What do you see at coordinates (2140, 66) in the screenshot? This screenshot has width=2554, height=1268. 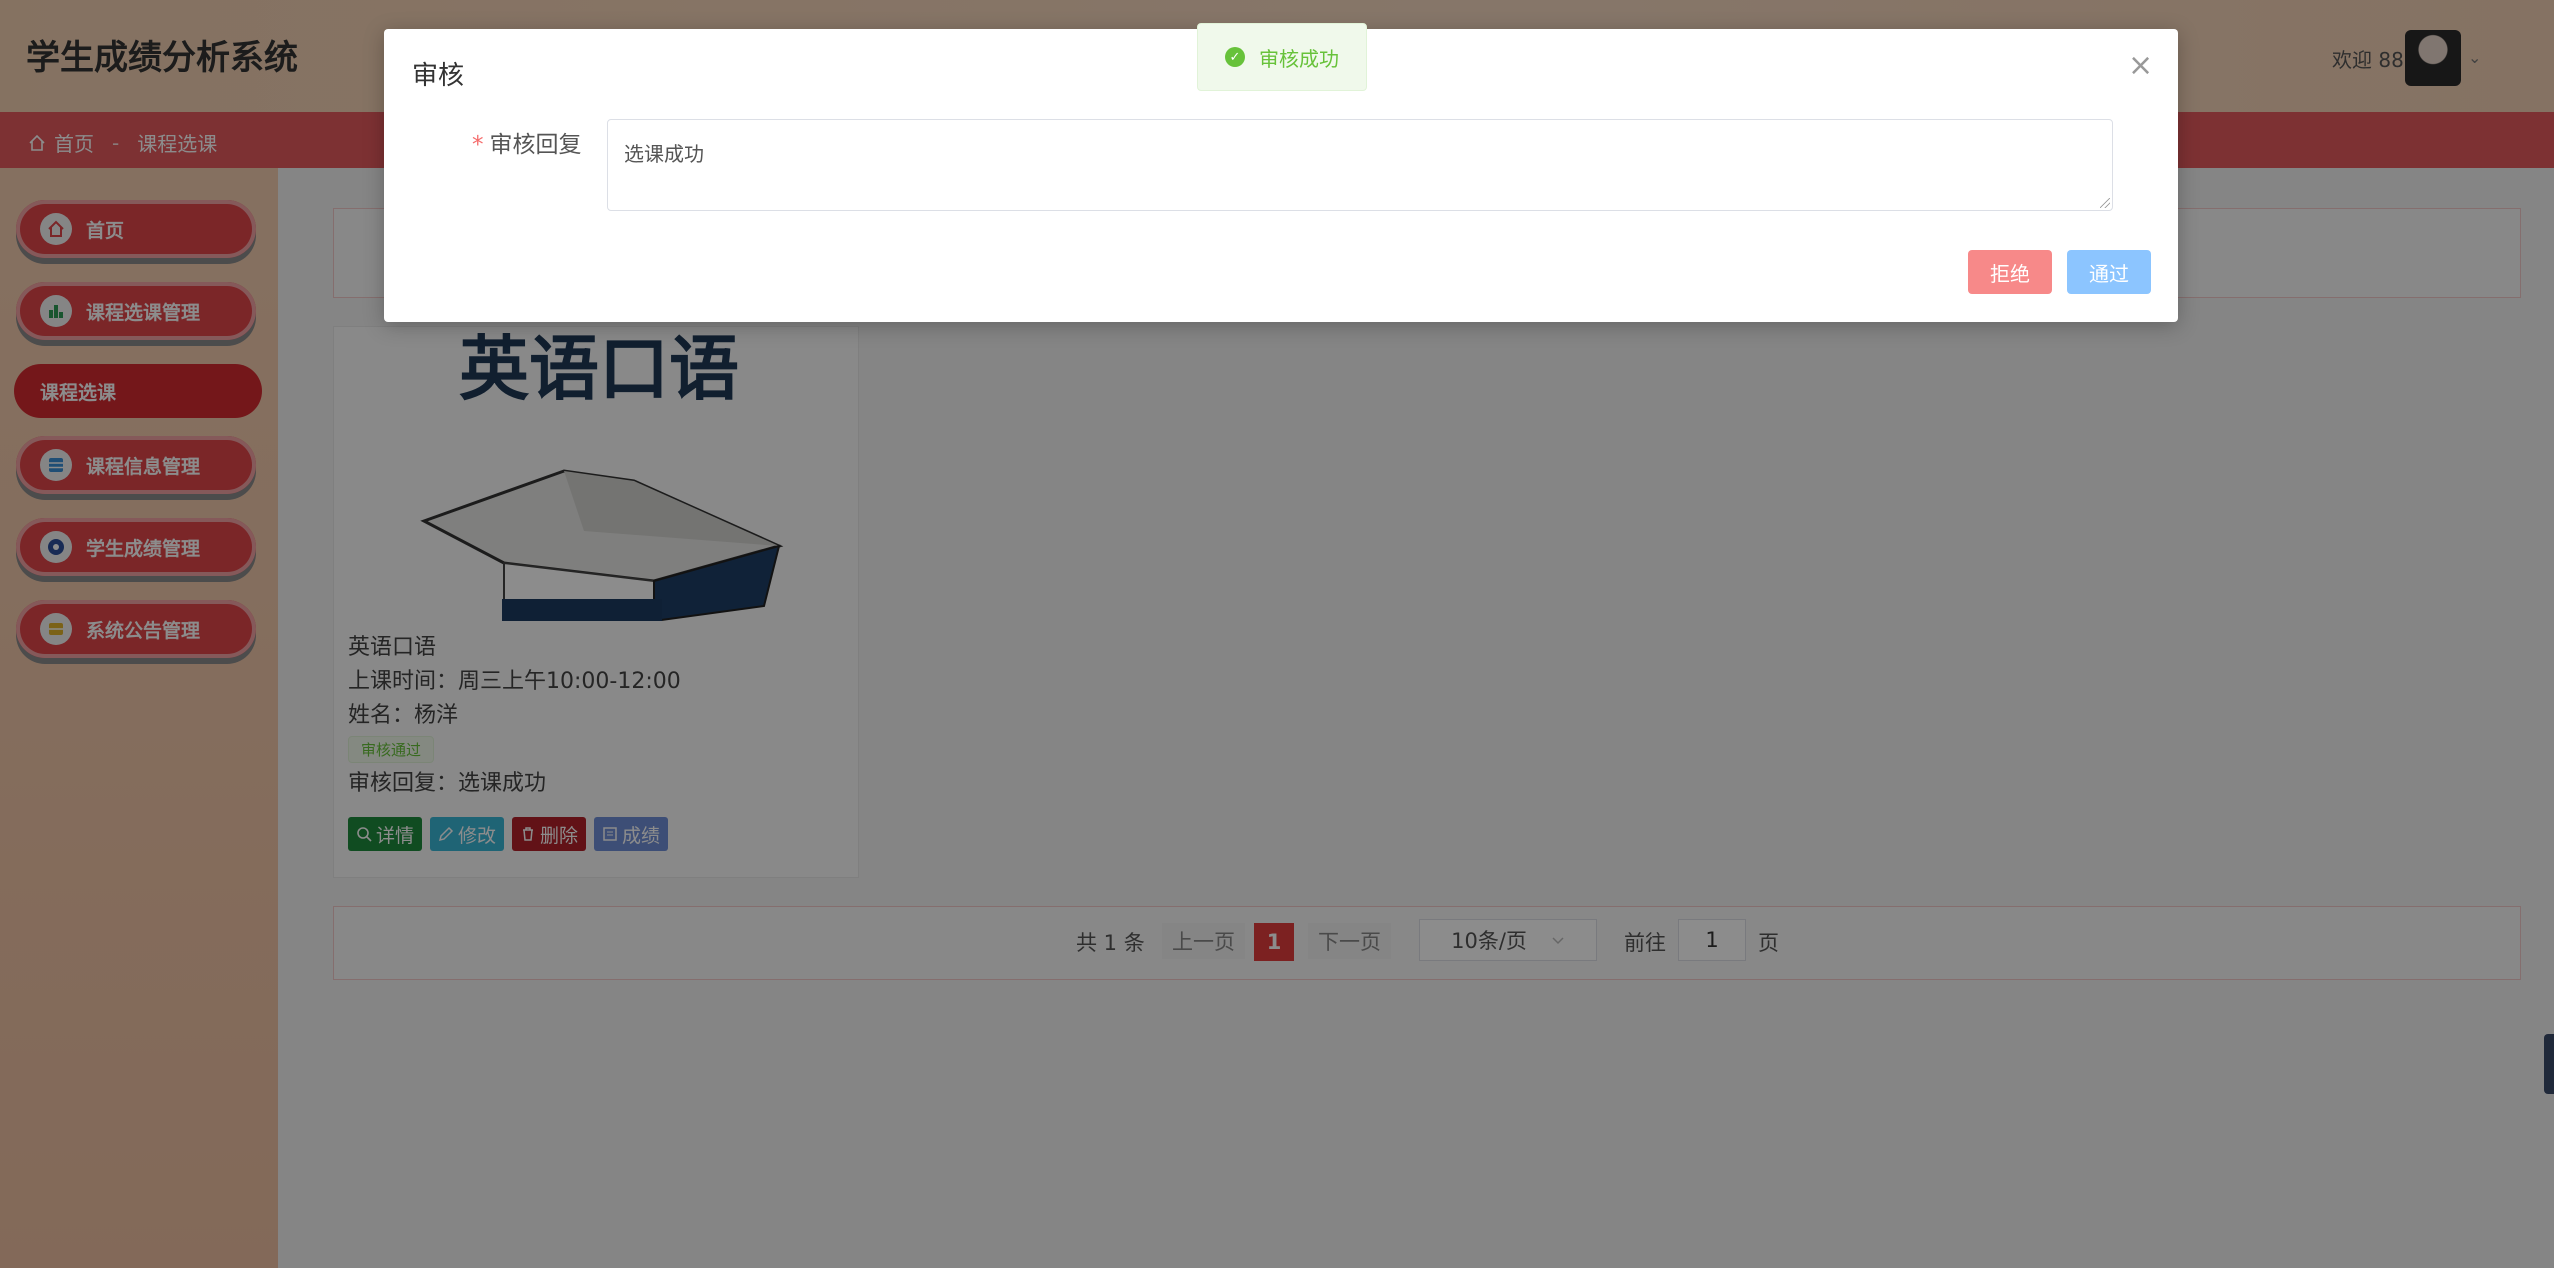 I see `close-icon: ×` at bounding box center [2140, 66].